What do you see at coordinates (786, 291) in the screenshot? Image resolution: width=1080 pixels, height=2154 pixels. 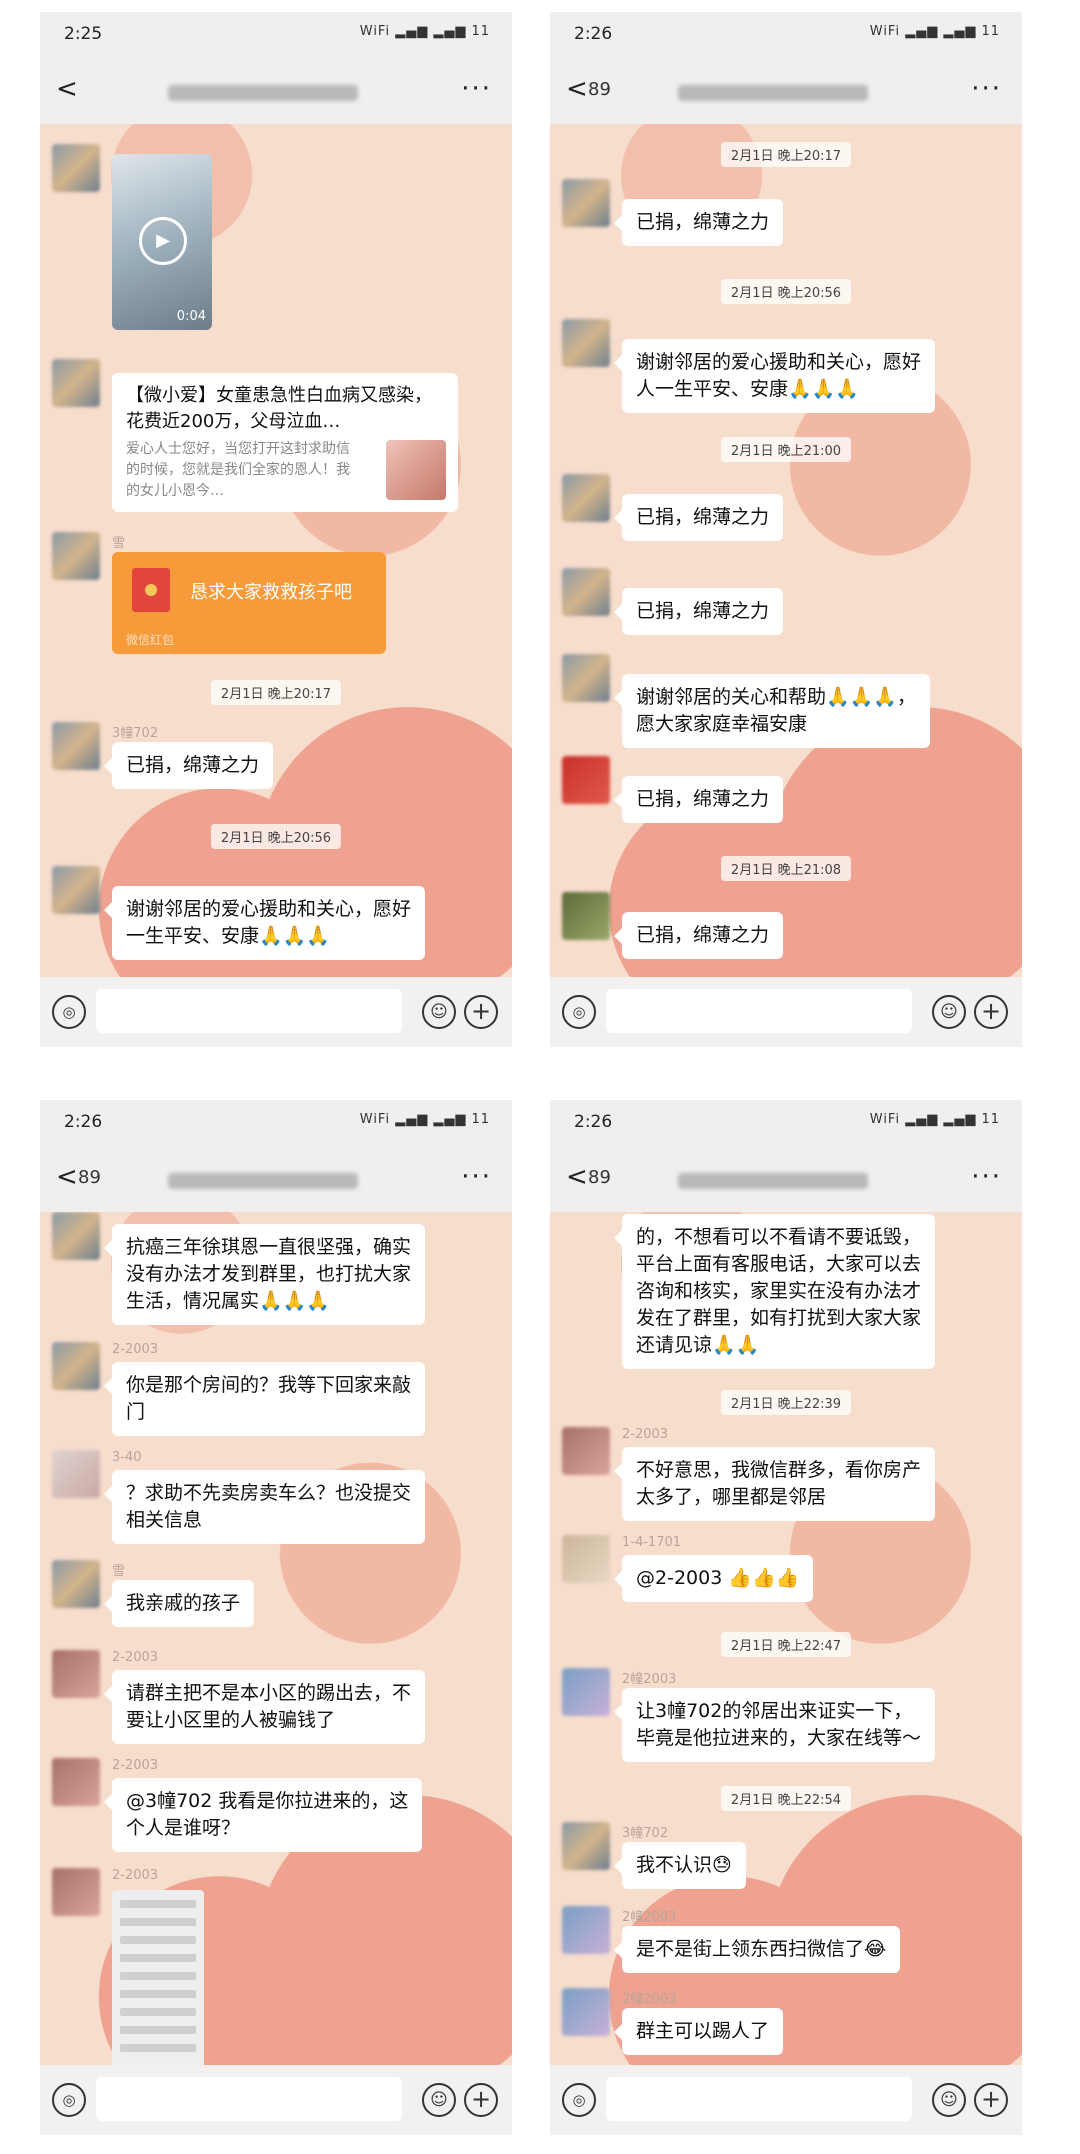 I see `timestamp: 2月1日 晚上20:56` at bounding box center [786, 291].